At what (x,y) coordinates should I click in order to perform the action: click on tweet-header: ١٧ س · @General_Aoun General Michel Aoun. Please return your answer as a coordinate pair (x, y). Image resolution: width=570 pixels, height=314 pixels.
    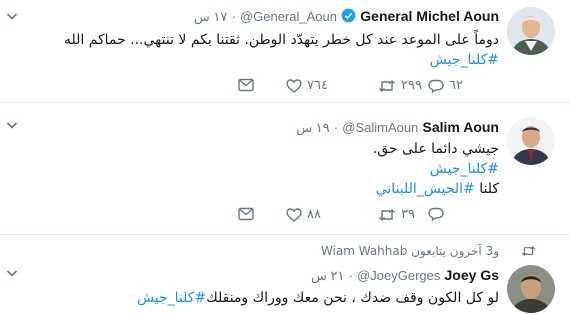
    Looking at the image, I should click on (346, 16).